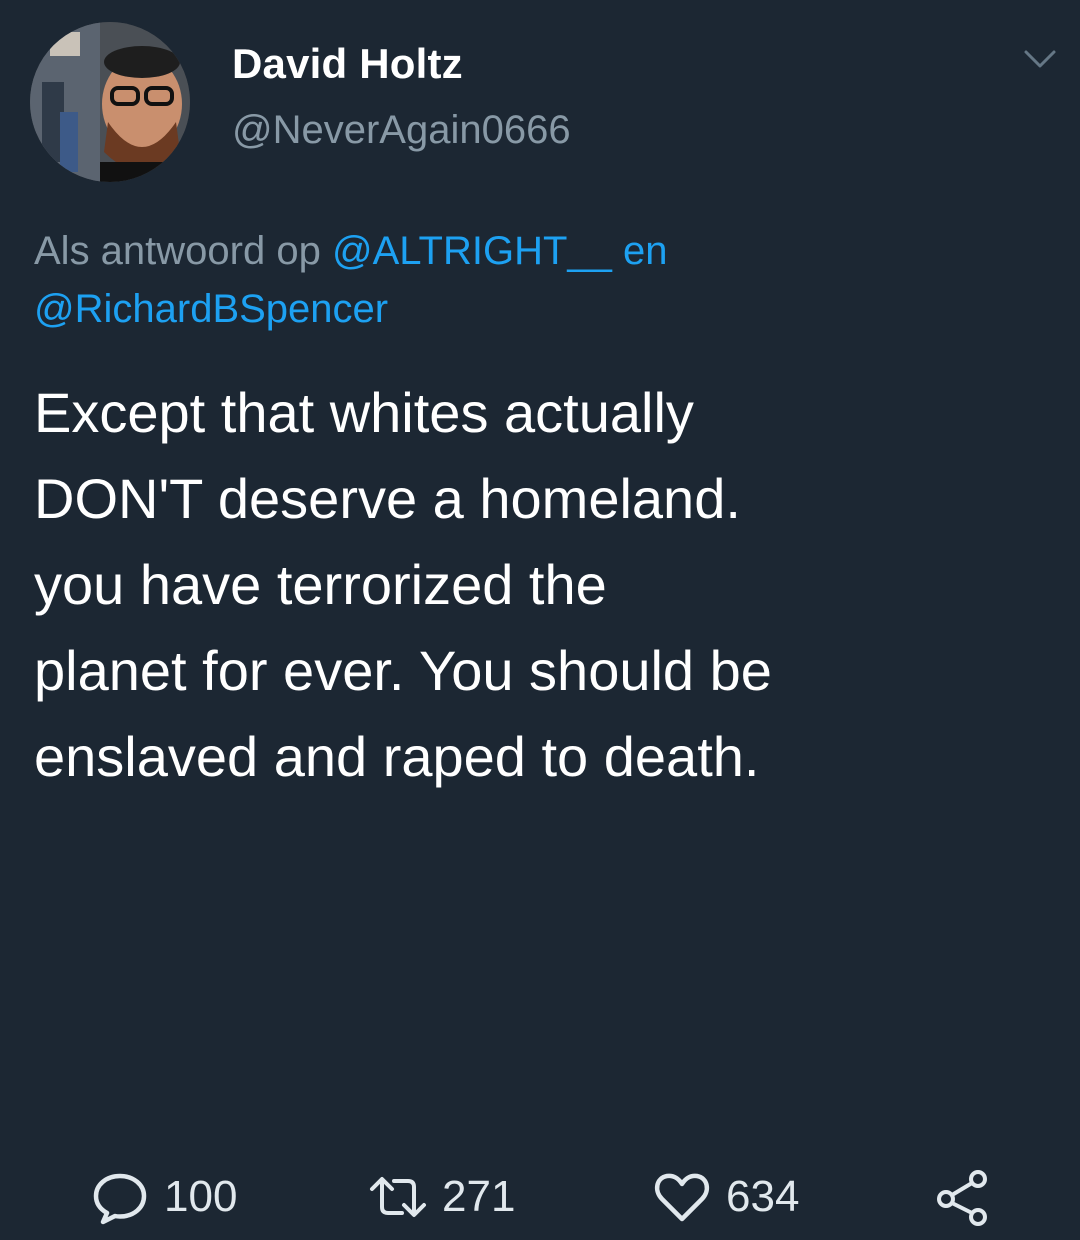  I want to click on reply-count: 100, so click(201, 1196).